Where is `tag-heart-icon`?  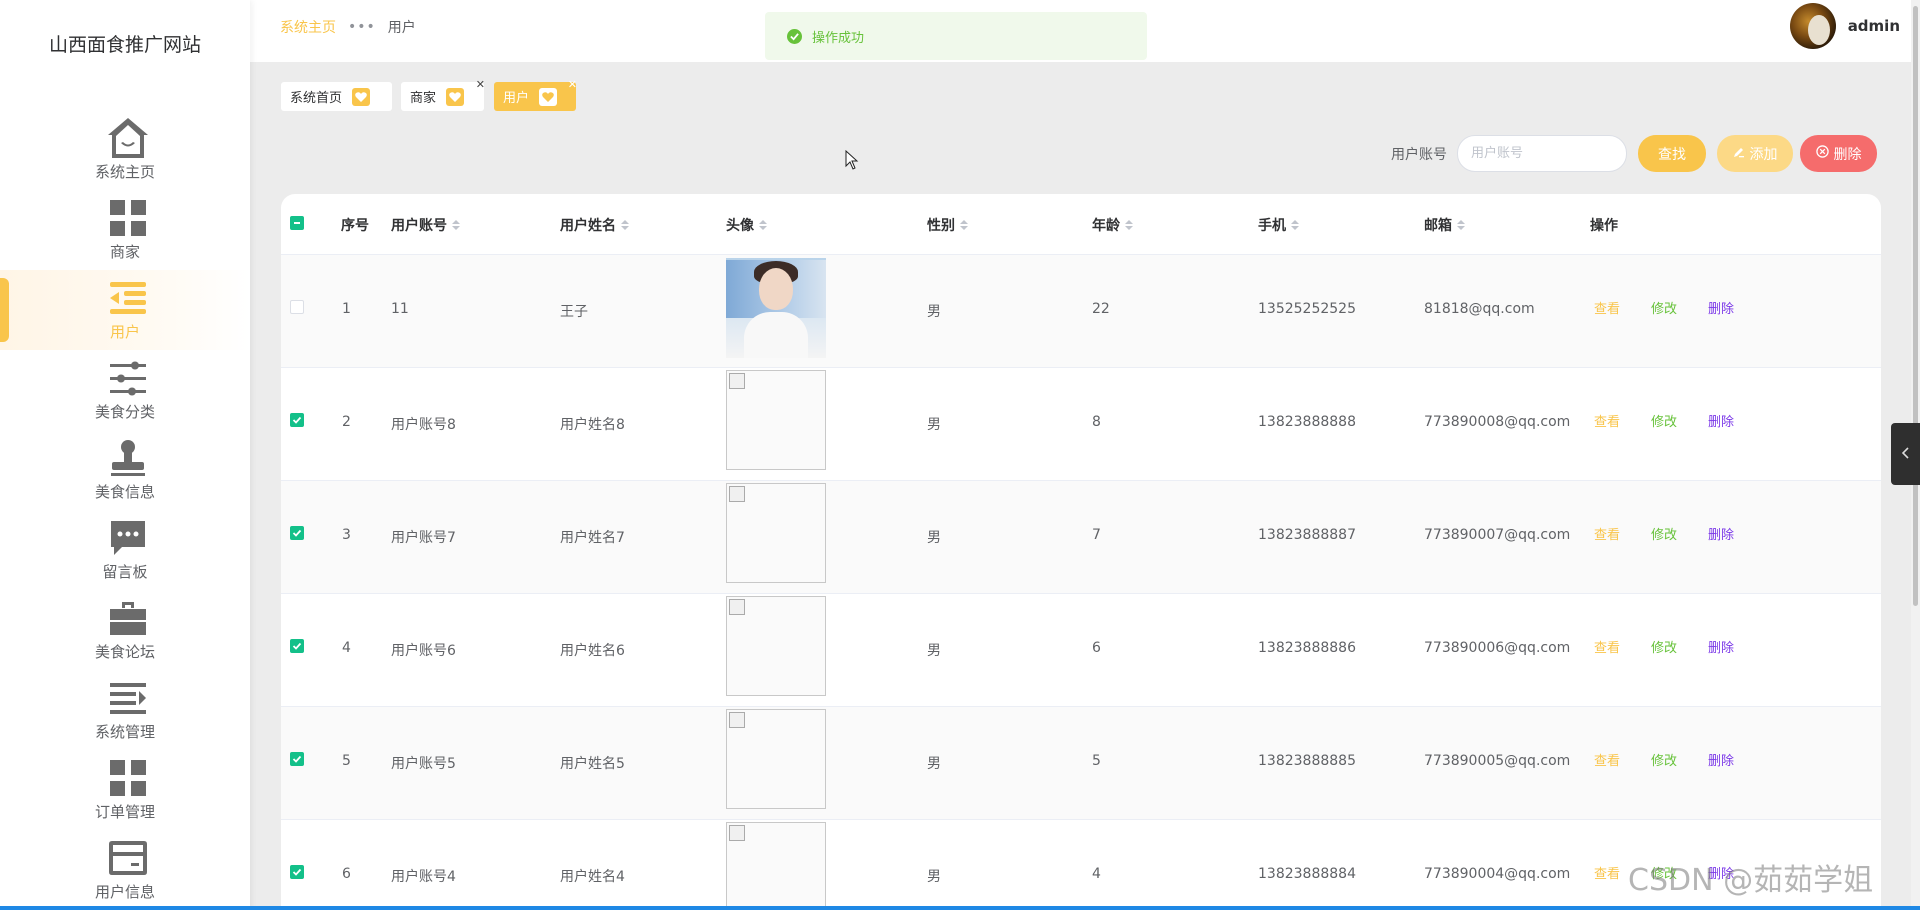 tag-heart-icon is located at coordinates (455, 96).